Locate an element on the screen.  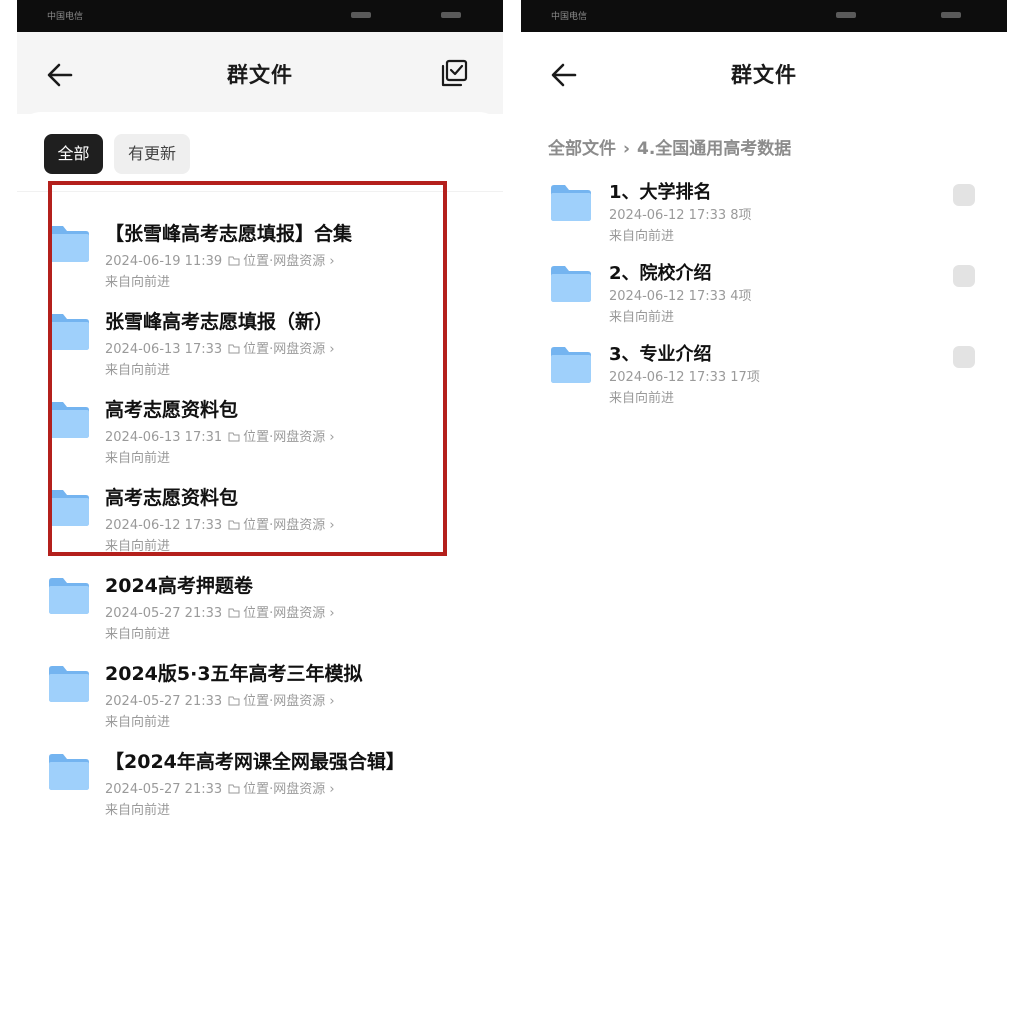
folder-name: 3、专业介绍 is located at coordinates (660, 354).